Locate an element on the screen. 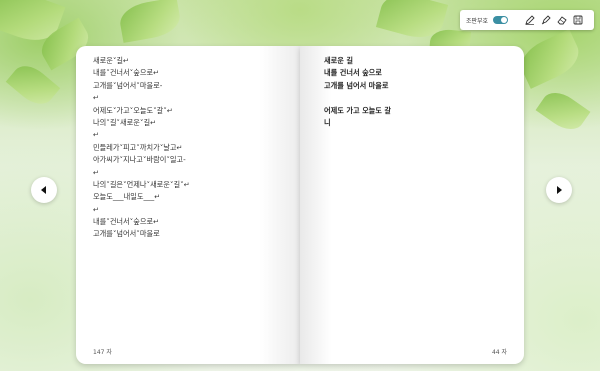  left-char-count: 147 자 is located at coordinates (102, 352).